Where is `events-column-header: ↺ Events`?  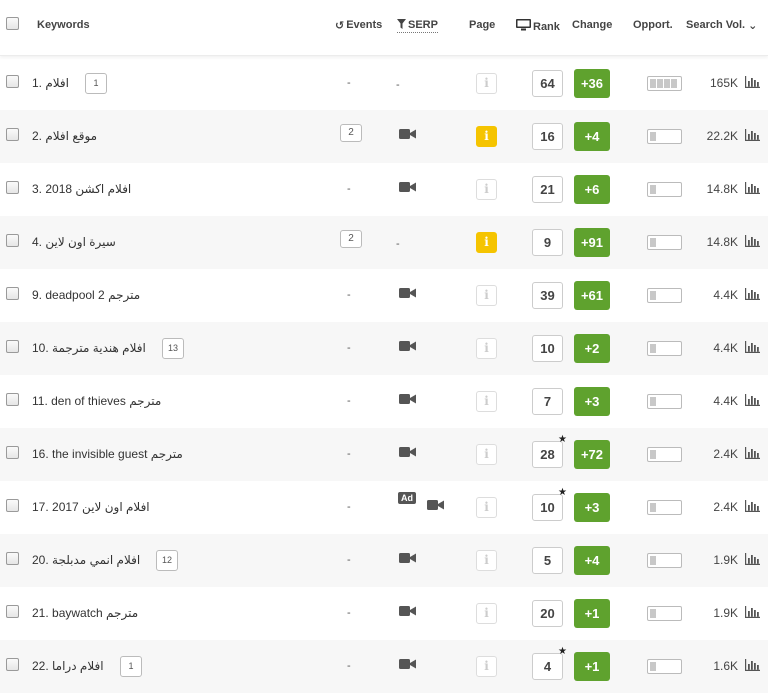 events-column-header: ↺ Events is located at coordinates (358, 25).